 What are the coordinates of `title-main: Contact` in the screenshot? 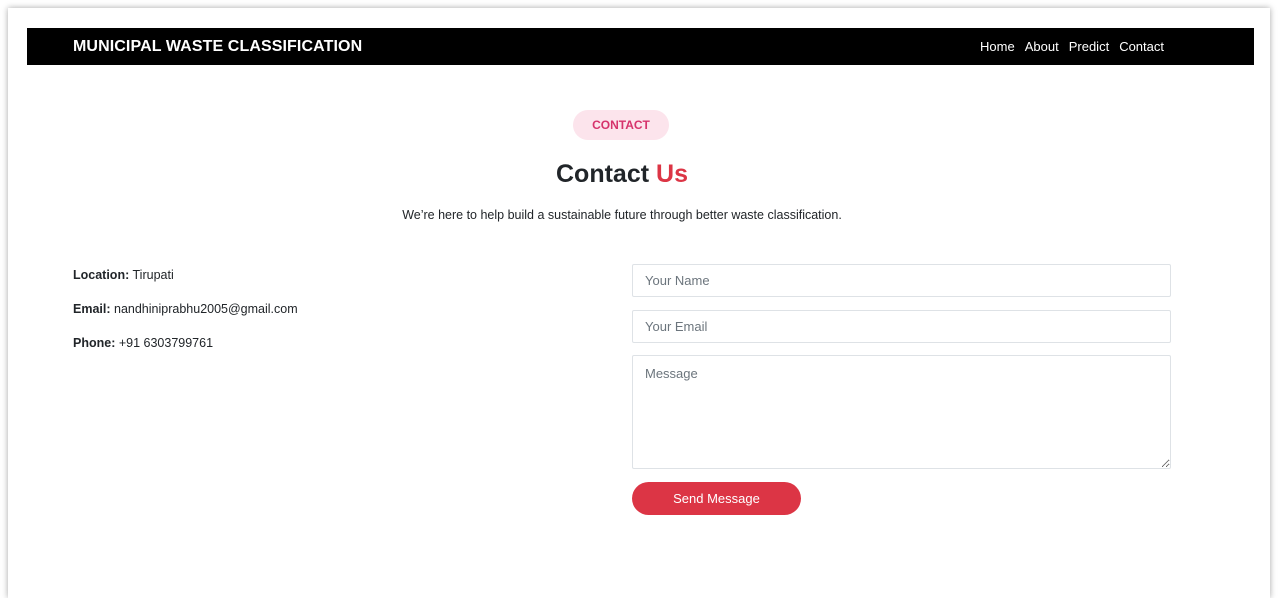 It's located at (603, 174).